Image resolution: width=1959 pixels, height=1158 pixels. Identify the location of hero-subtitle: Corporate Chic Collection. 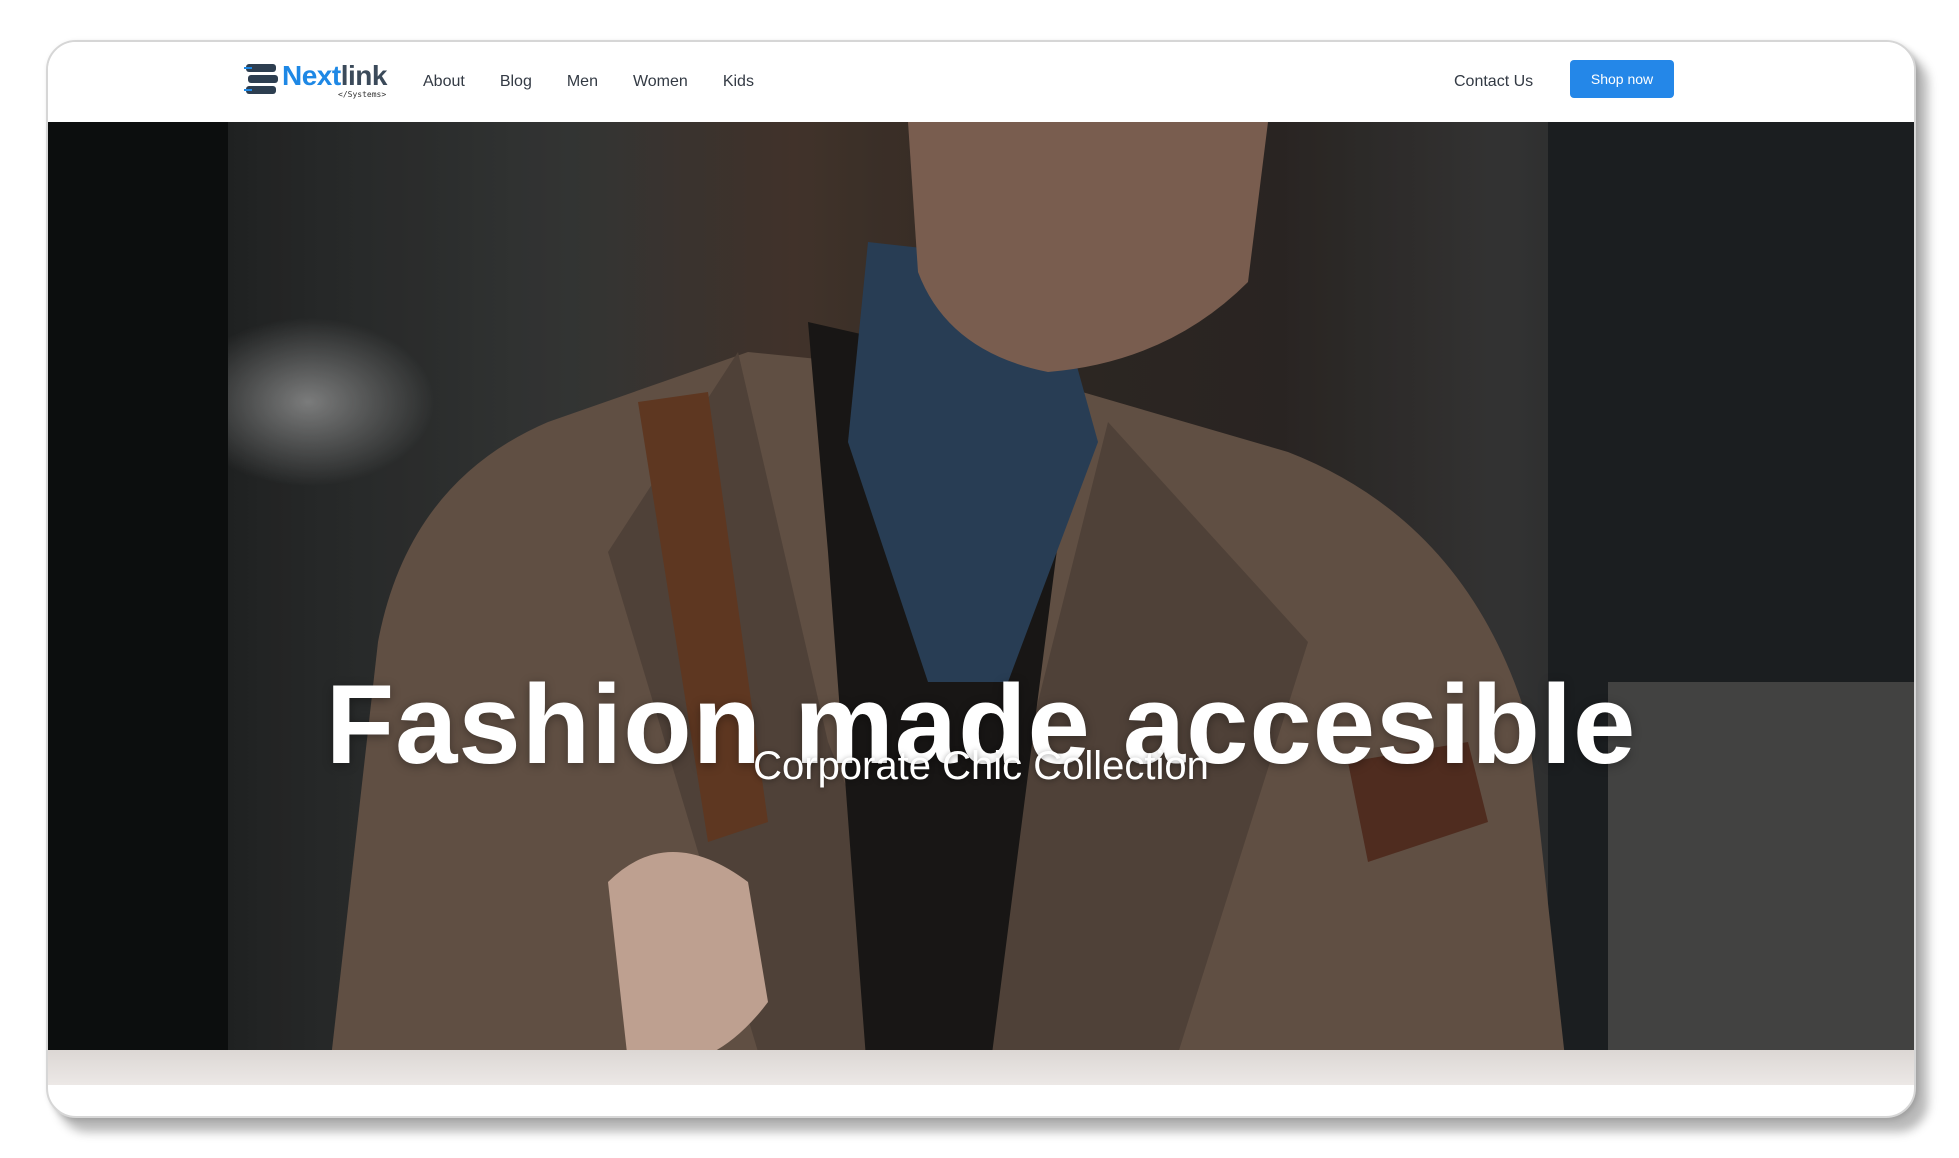
(981, 766).